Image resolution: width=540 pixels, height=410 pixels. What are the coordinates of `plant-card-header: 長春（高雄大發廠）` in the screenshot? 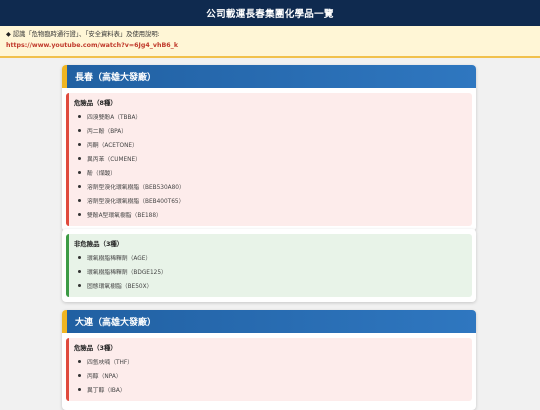 It's located at (269, 76).